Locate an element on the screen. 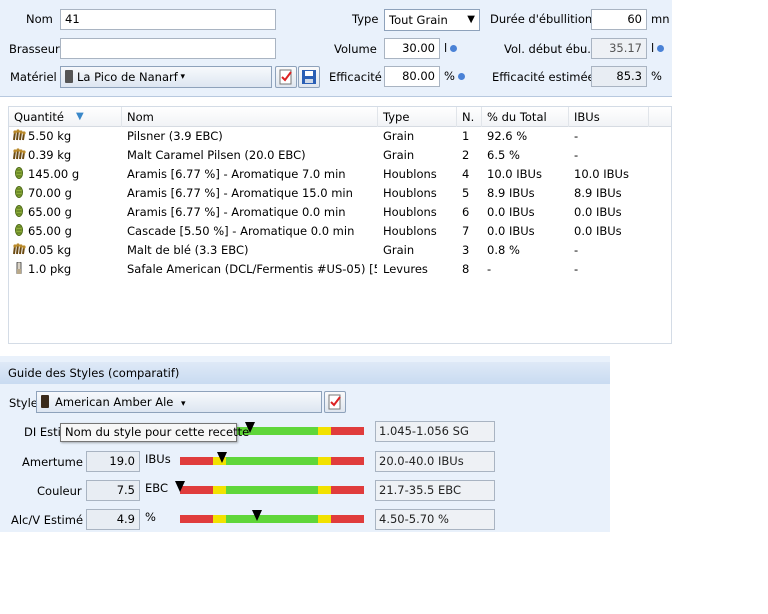  beer-glass-icon is located at coordinates (45, 401).